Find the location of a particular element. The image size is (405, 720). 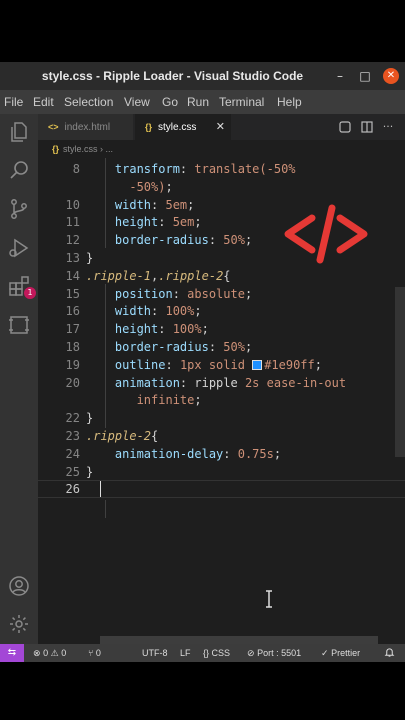

code-text: -50%); is located at coordinates (129, 187).